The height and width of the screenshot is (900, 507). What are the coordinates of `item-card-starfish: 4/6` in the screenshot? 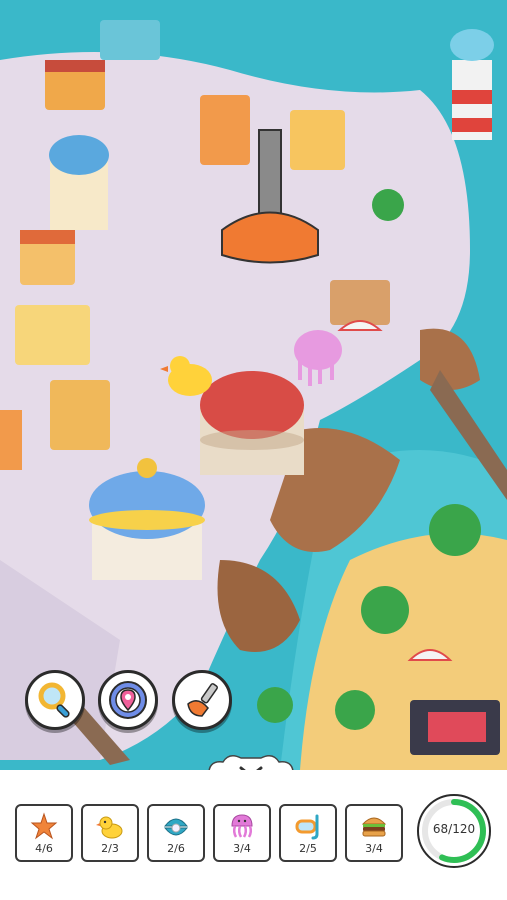 It's located at (44, 833).